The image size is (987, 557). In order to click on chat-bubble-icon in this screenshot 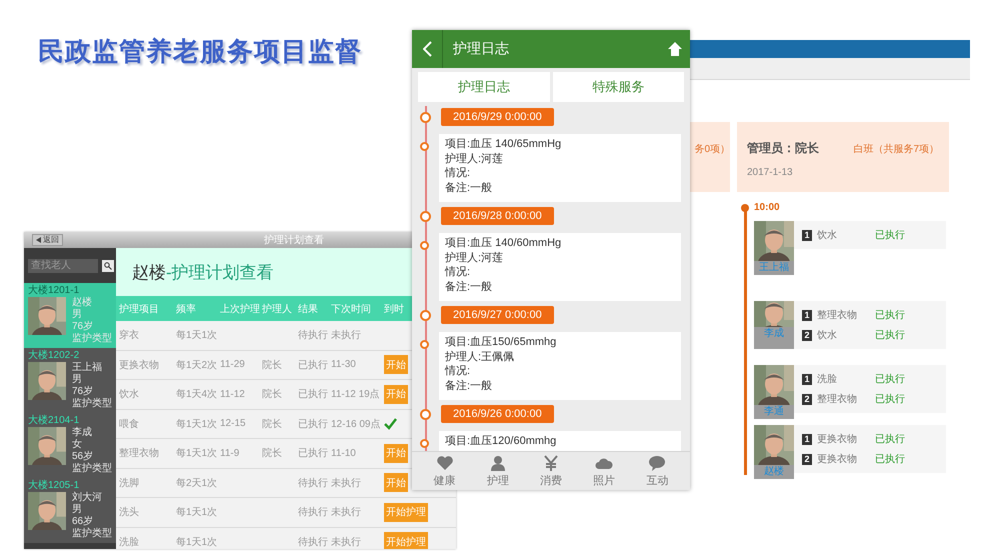, I will do `click(657, 462)`.